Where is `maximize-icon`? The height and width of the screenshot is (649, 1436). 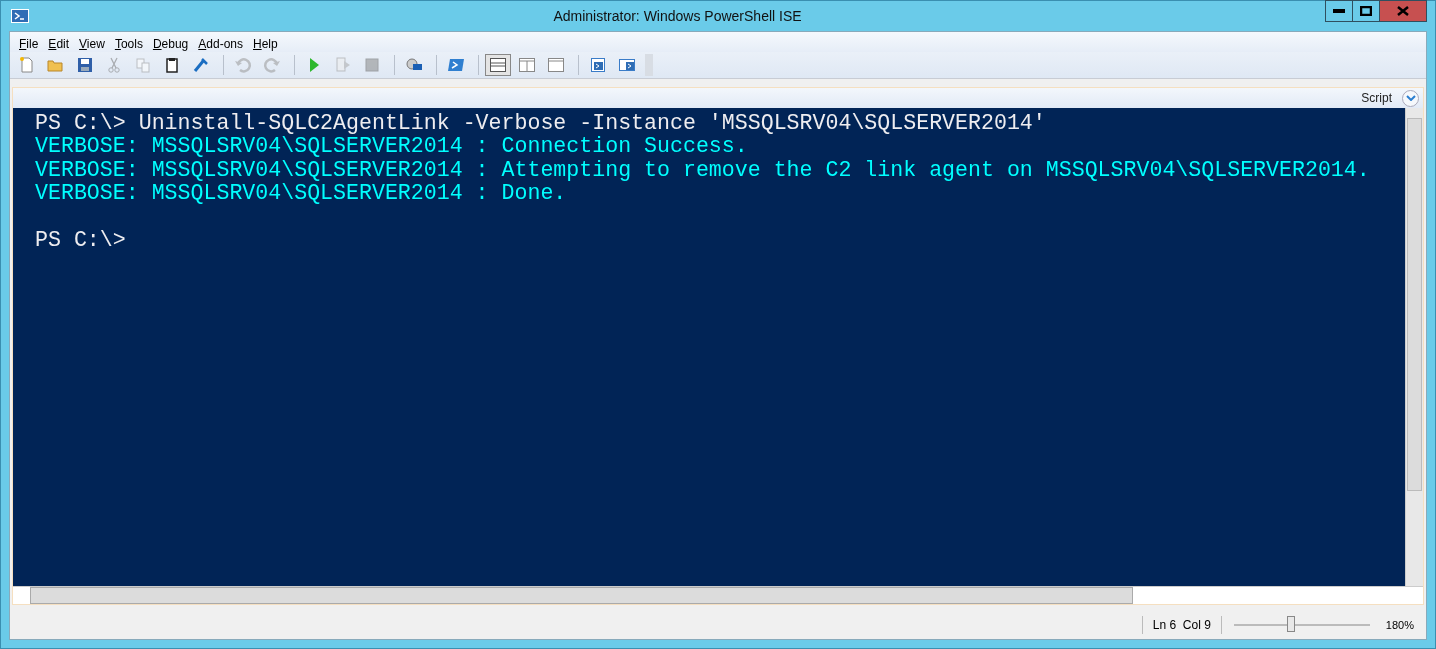
maximize-icon is located at coordinates (1366, 11).